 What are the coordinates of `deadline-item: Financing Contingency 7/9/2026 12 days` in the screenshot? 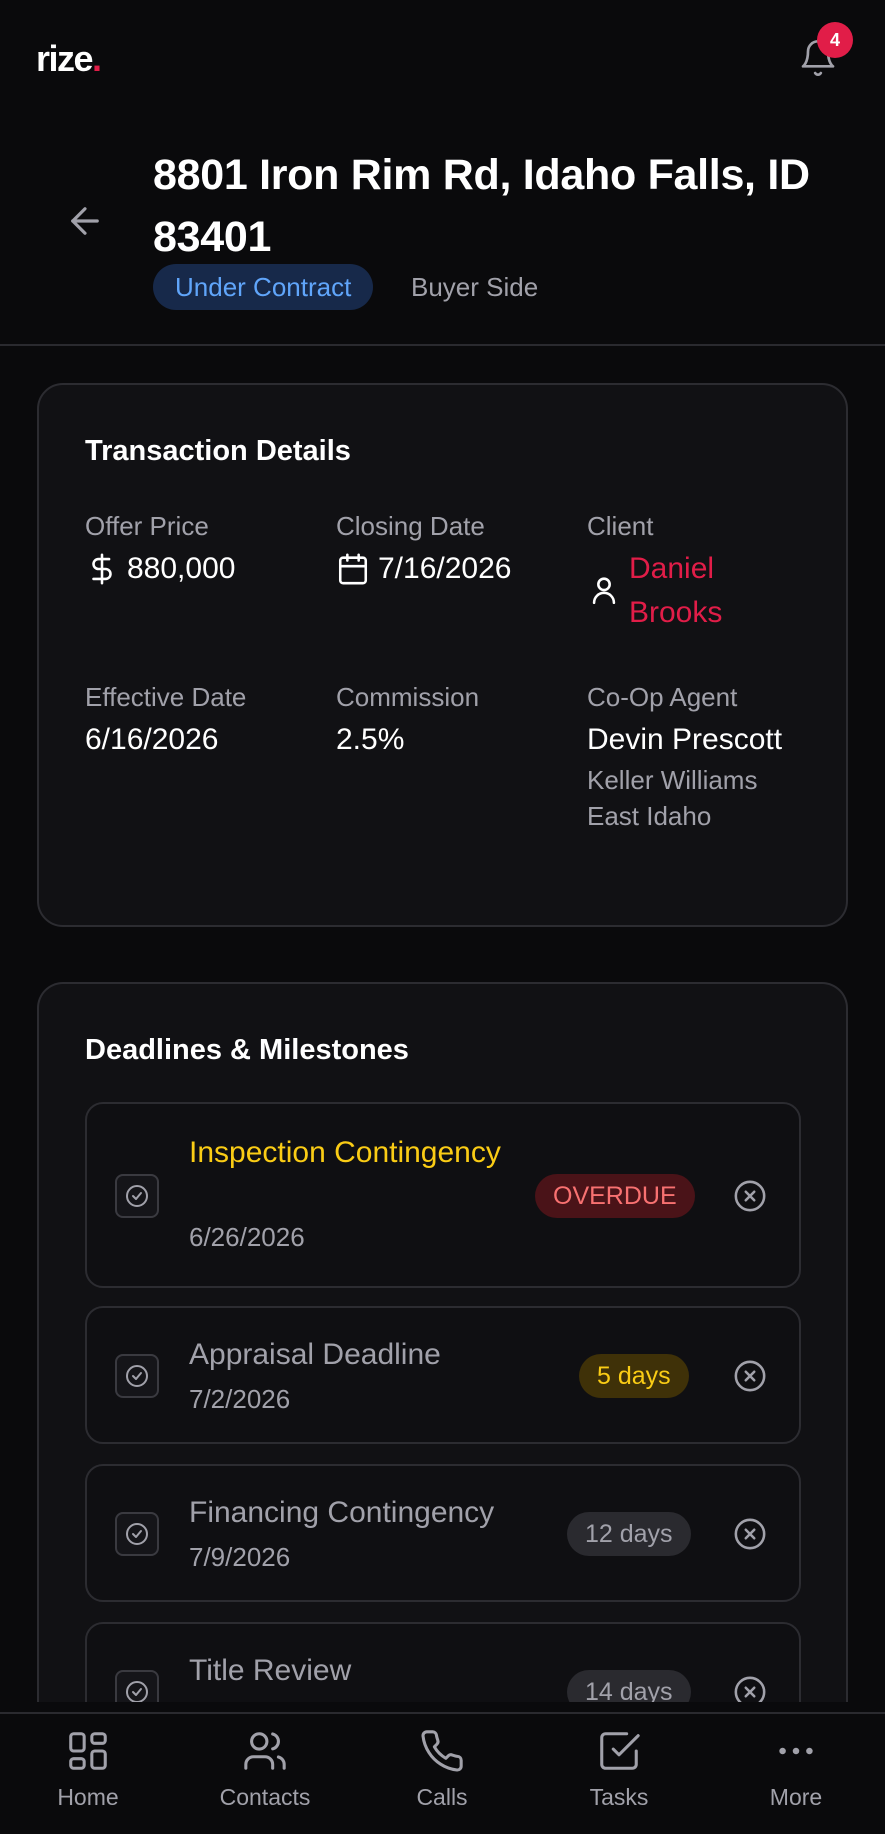 It's located at (443, 1533).